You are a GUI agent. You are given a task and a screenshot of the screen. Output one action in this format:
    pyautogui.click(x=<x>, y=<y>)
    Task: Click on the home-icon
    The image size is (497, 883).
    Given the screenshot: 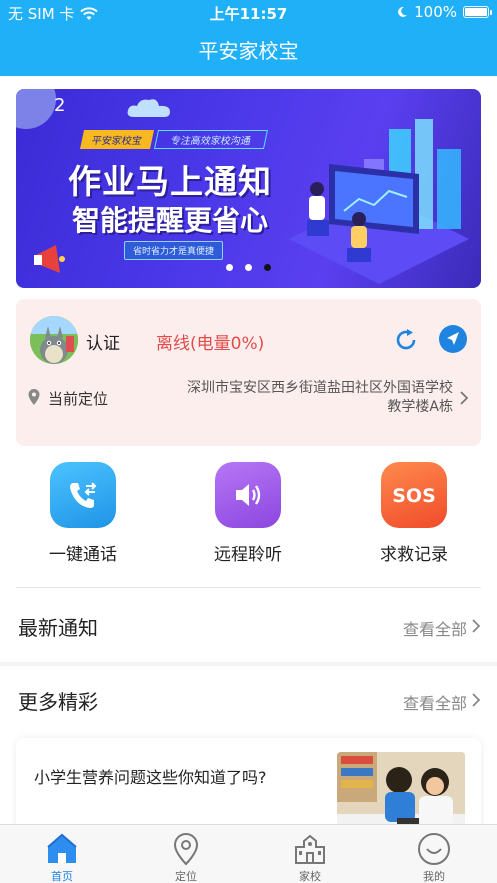 What is the action you would take?
    pyautogui.click(x=62, y=848)
    